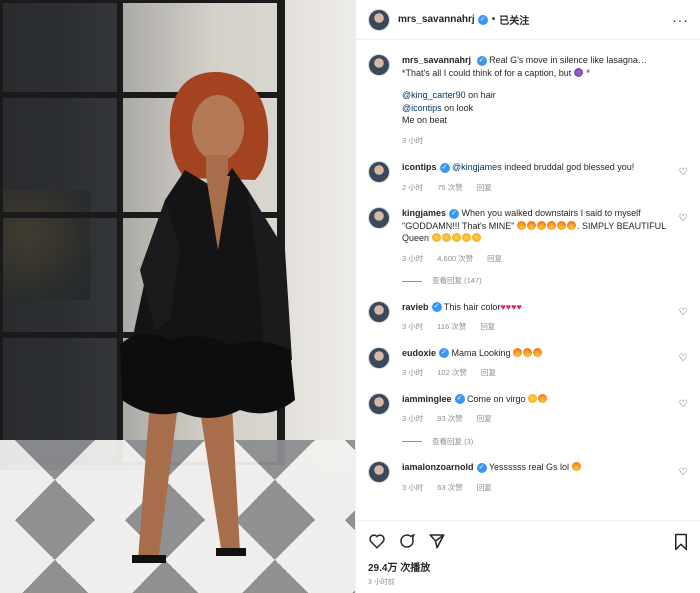  Describe the element at coordinates (437, 541) in the screenshot. I see `share-icon` at that location.